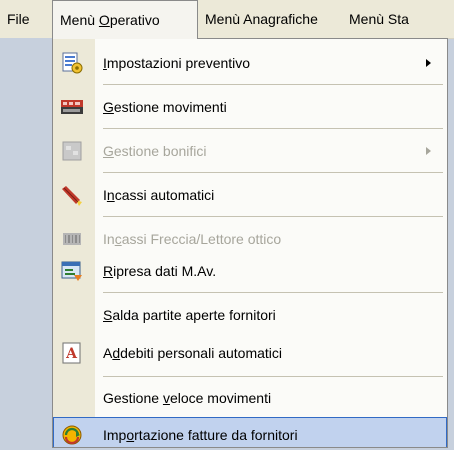 The width and height of the screenshot is (454, 450). Describe the element at coordinates (72, 239) in the screenshot. I see `barcode-reader-icon` at that location.